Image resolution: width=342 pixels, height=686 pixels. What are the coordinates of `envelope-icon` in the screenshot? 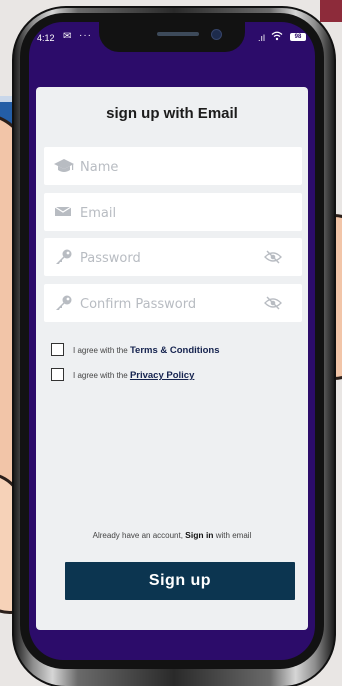 It's located at (63, 212).